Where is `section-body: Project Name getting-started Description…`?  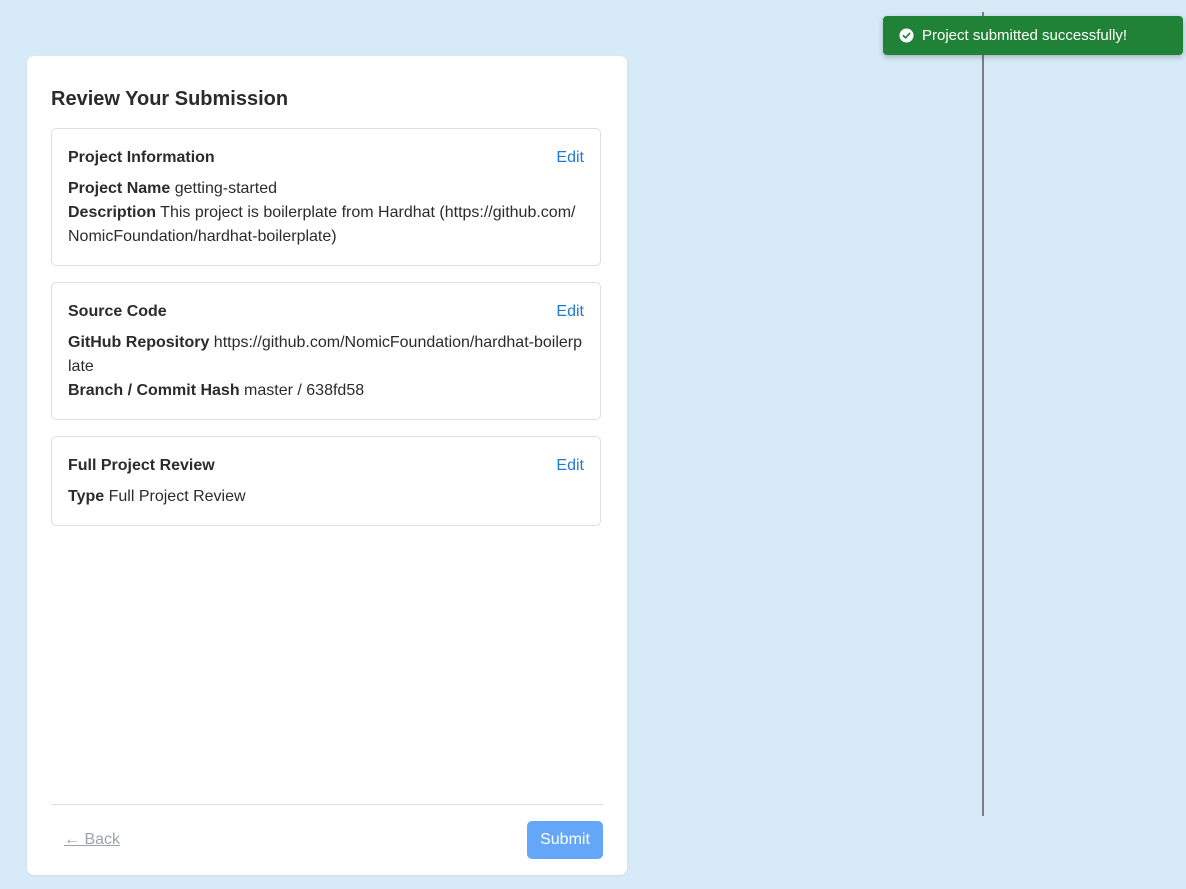
section-body: Project Name getting-started Description… is located at coordinates (326, 213).